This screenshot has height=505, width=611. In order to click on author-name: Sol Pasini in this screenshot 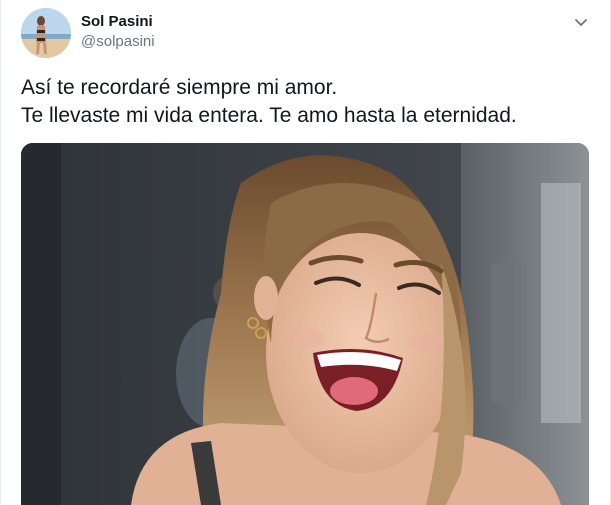, I will do `click(117, 21)`.